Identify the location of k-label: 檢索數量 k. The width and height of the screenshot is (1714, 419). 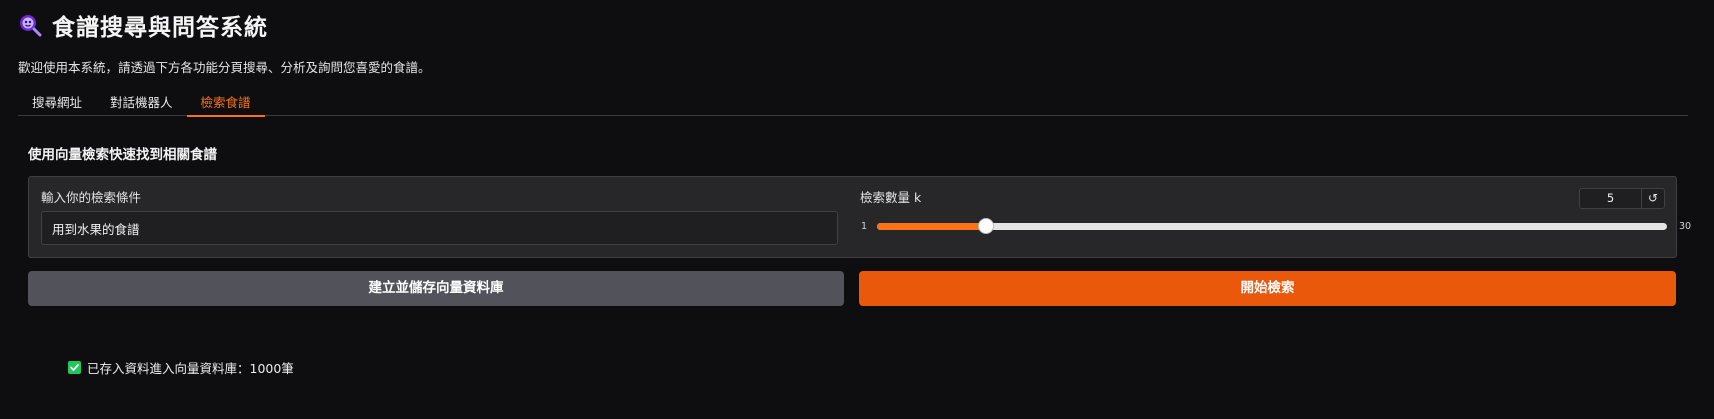
(891, 197).